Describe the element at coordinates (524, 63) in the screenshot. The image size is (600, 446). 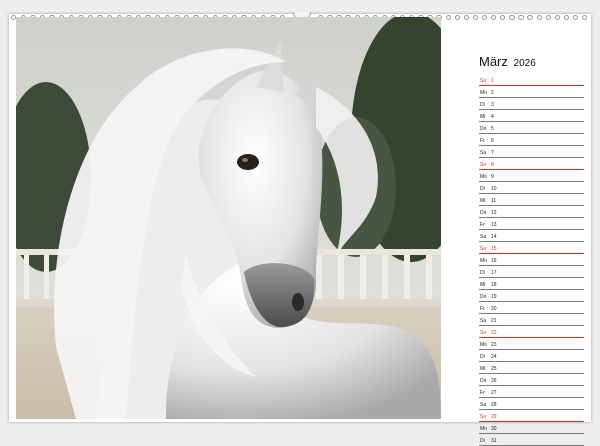
I see `year: 2026` at that location.